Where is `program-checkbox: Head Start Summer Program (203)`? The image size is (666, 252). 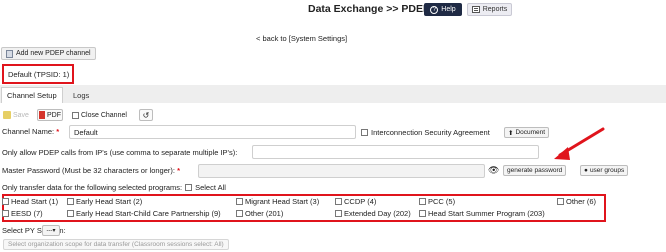
program-checkbox: Head Start Summer Program (203) is located at coordinates (482, 213).